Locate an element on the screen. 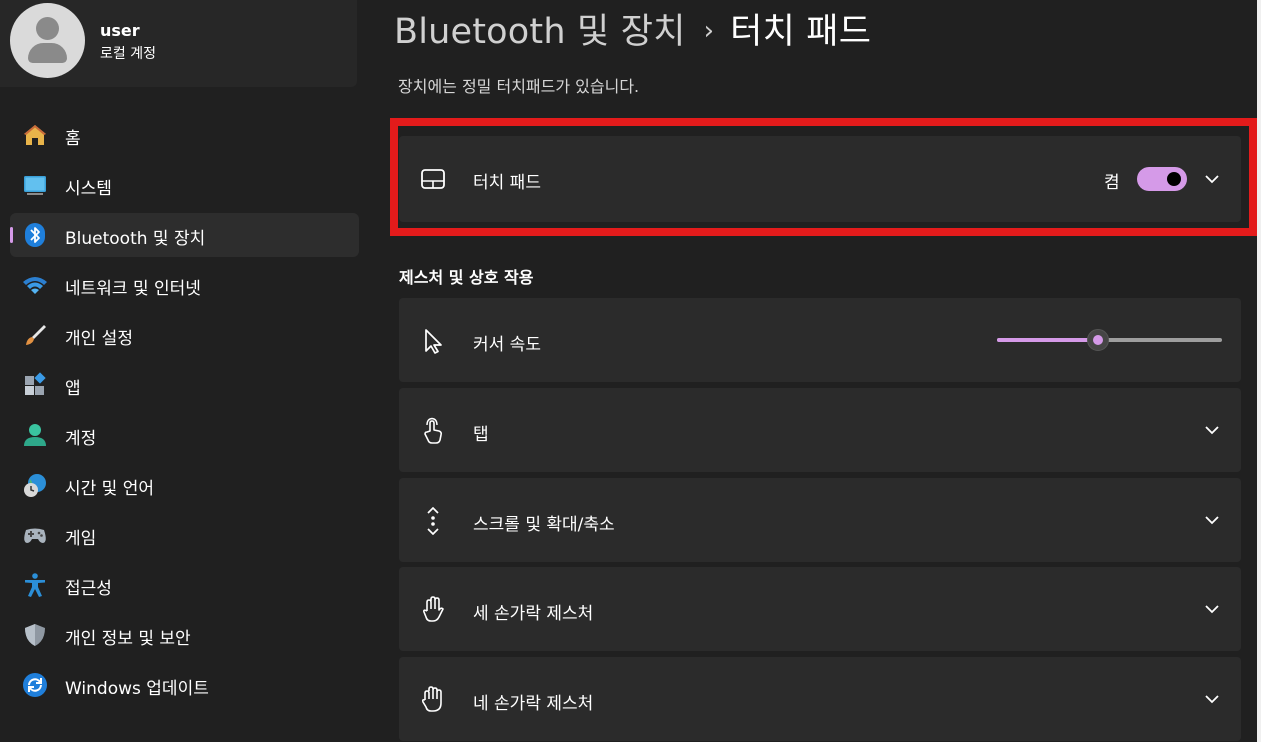 The width and height of the screenshot is (1261, 742). three-finger-label: 세 손가락 제스처 is located at coordinates (533, 614).